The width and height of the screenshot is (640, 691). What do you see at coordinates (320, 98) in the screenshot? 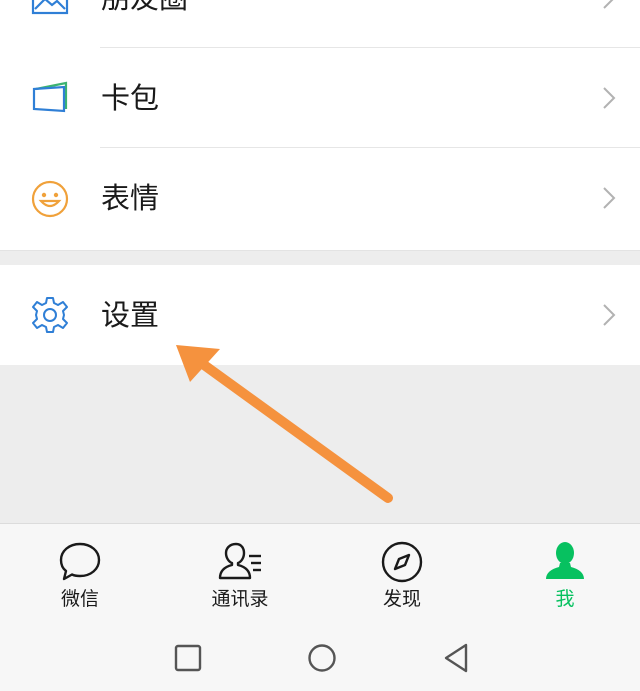
I see `menu-item-cards: 卡包` at bounding box center [320, 98].